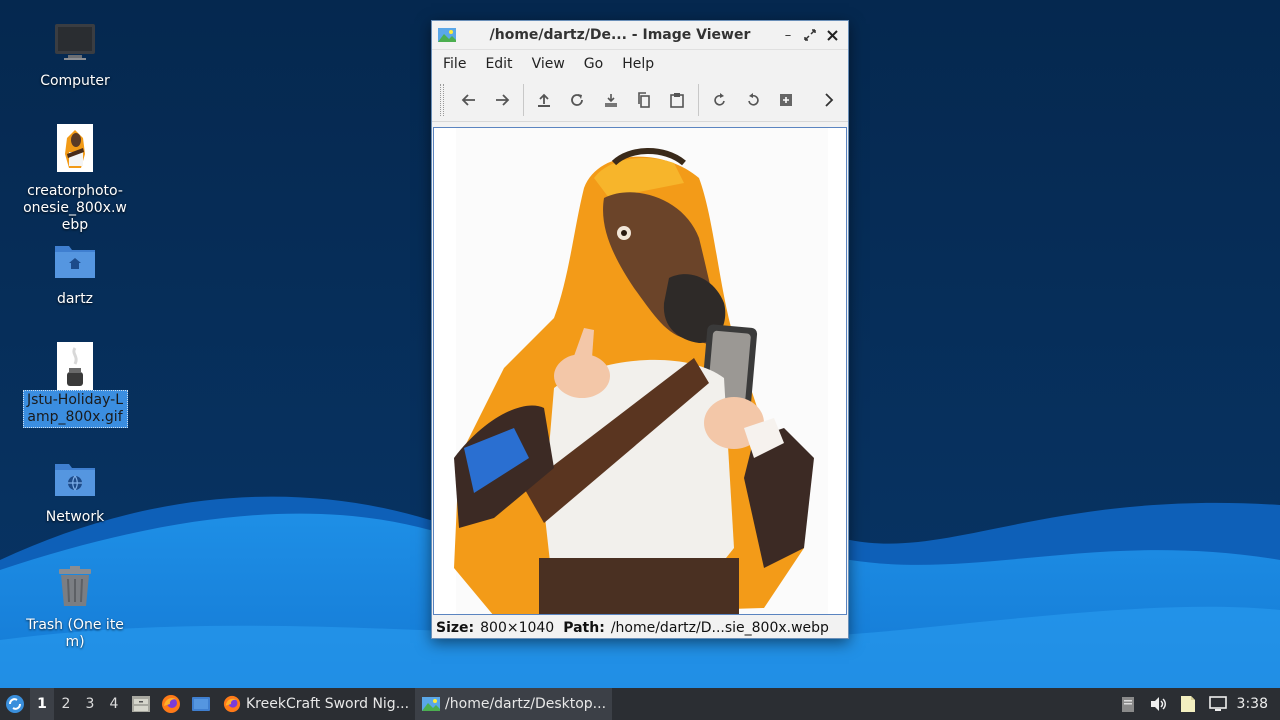 Image resolution: width=1280 pixels, height=720 pixels. Describe the element at coordinates (75, 478) in the screenshot. I see `network-folder-icon` at that location.